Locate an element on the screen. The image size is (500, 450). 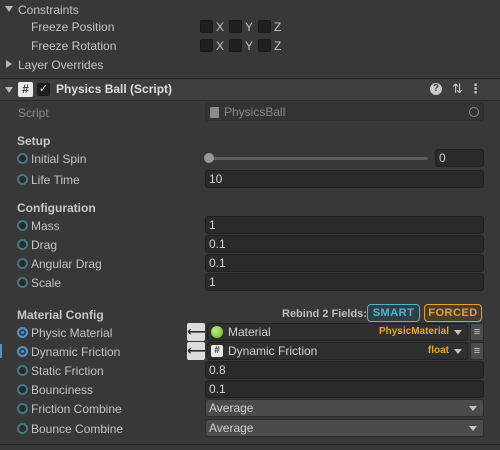
chevron-right-icon is located at coordinates (9, 64).